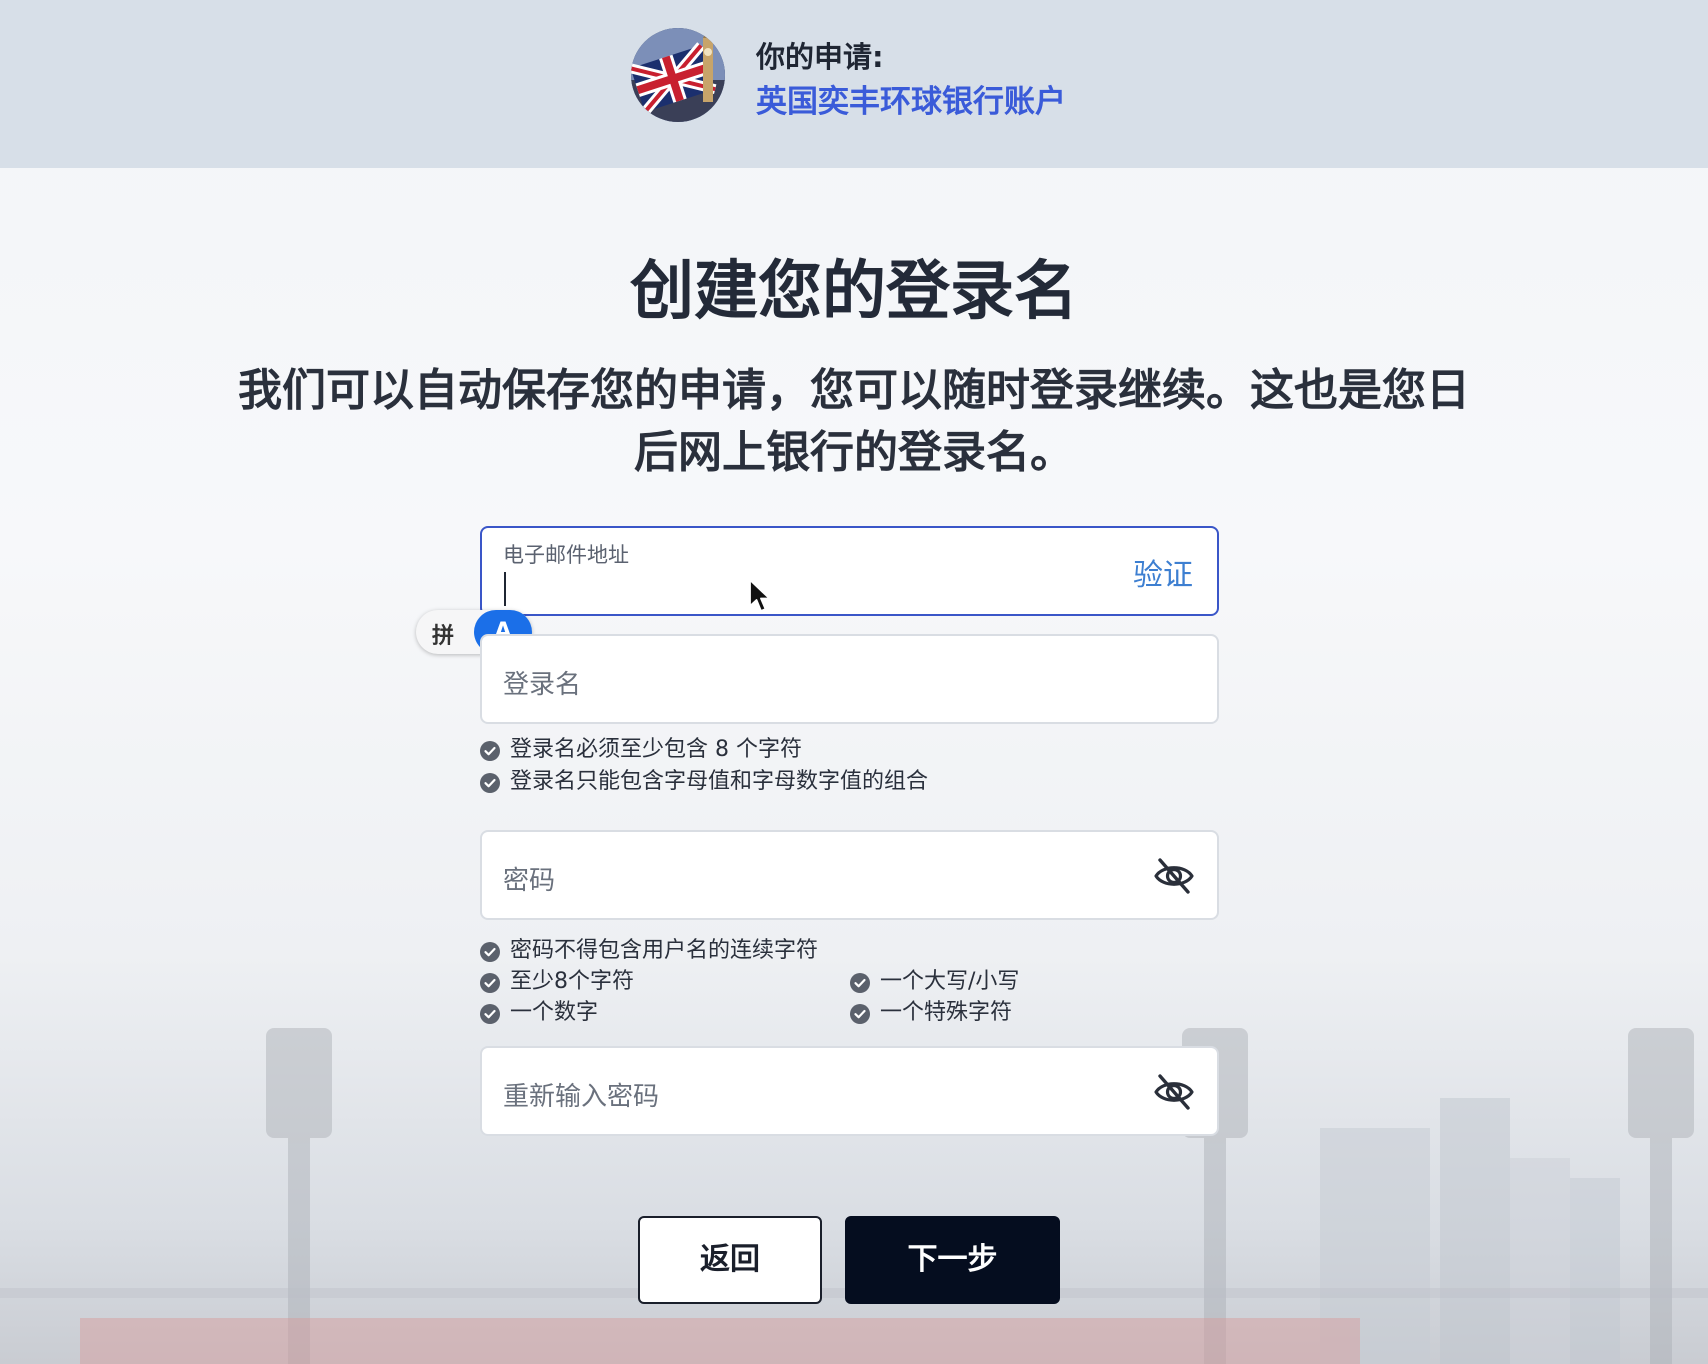 The image size is (1708, 1364). I want to click on back-button: 返回, so click(730, 1260).